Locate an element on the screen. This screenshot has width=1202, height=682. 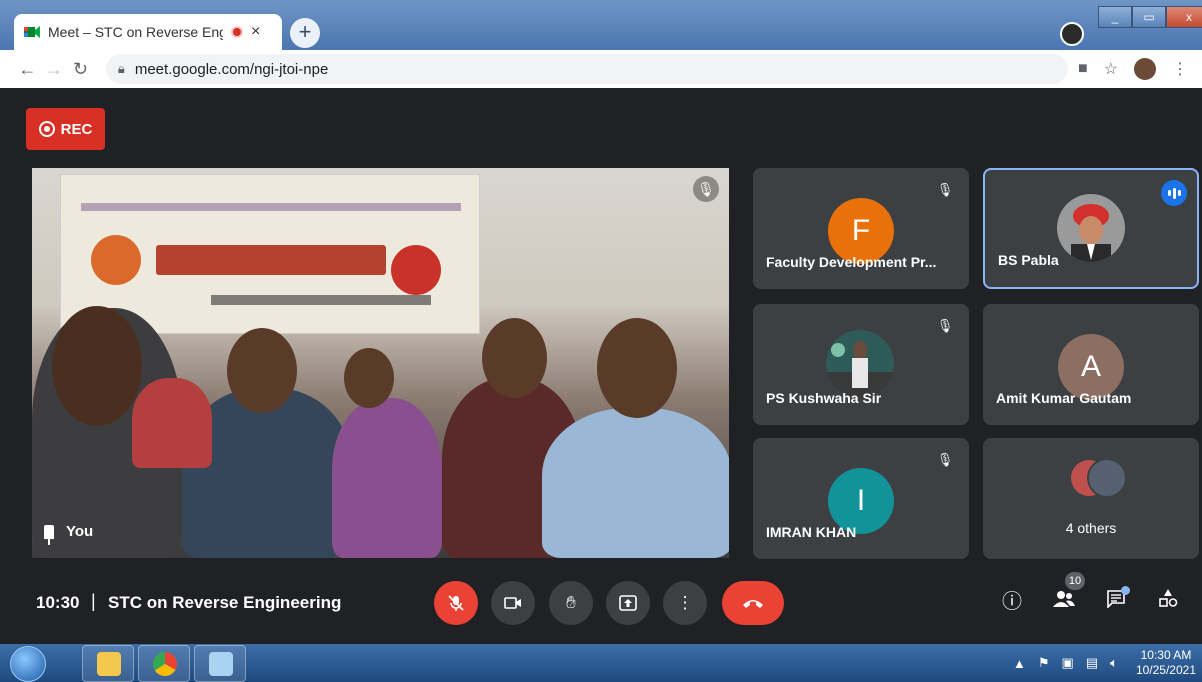
folder-icon is located at coordinates (109, 664).